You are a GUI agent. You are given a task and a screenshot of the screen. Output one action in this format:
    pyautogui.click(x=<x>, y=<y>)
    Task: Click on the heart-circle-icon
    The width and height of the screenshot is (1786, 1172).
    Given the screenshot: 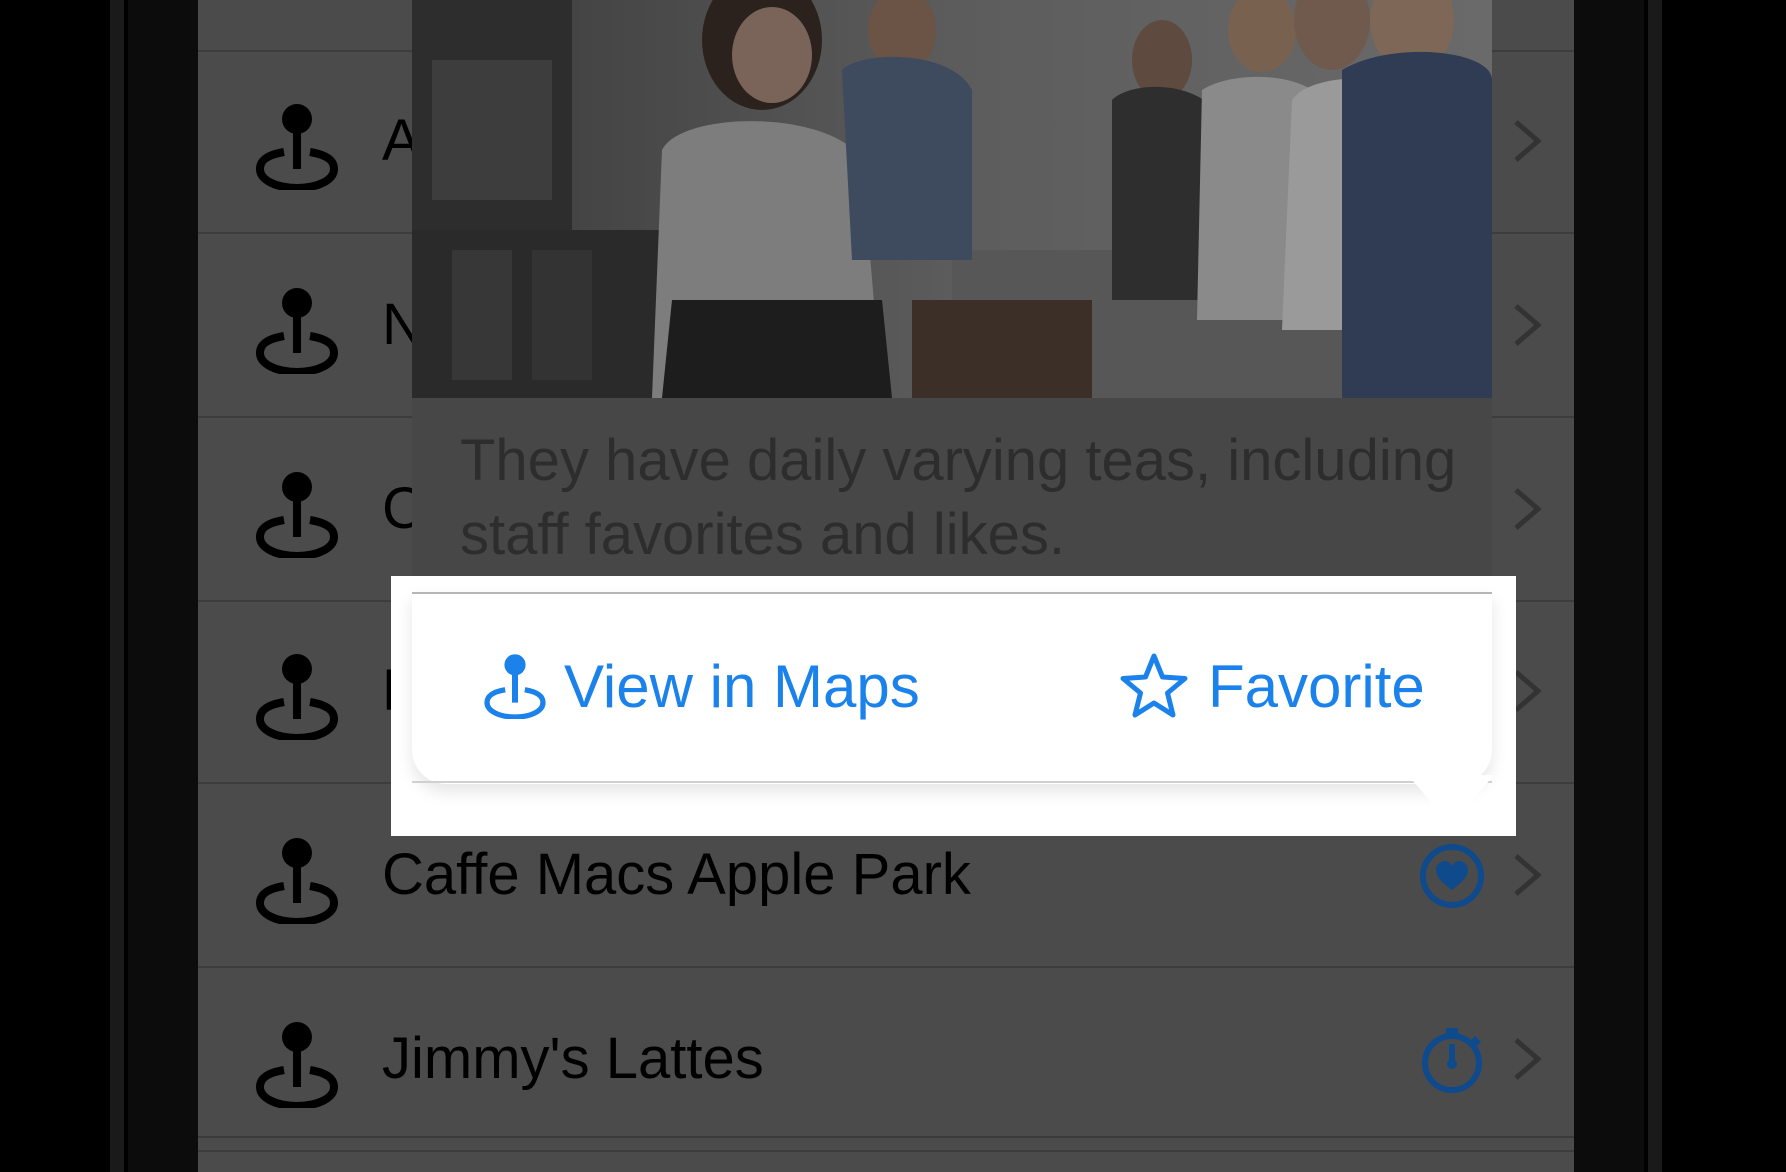 What is the action you would take?
    pyautogui.click(x=1452, y=876)
    